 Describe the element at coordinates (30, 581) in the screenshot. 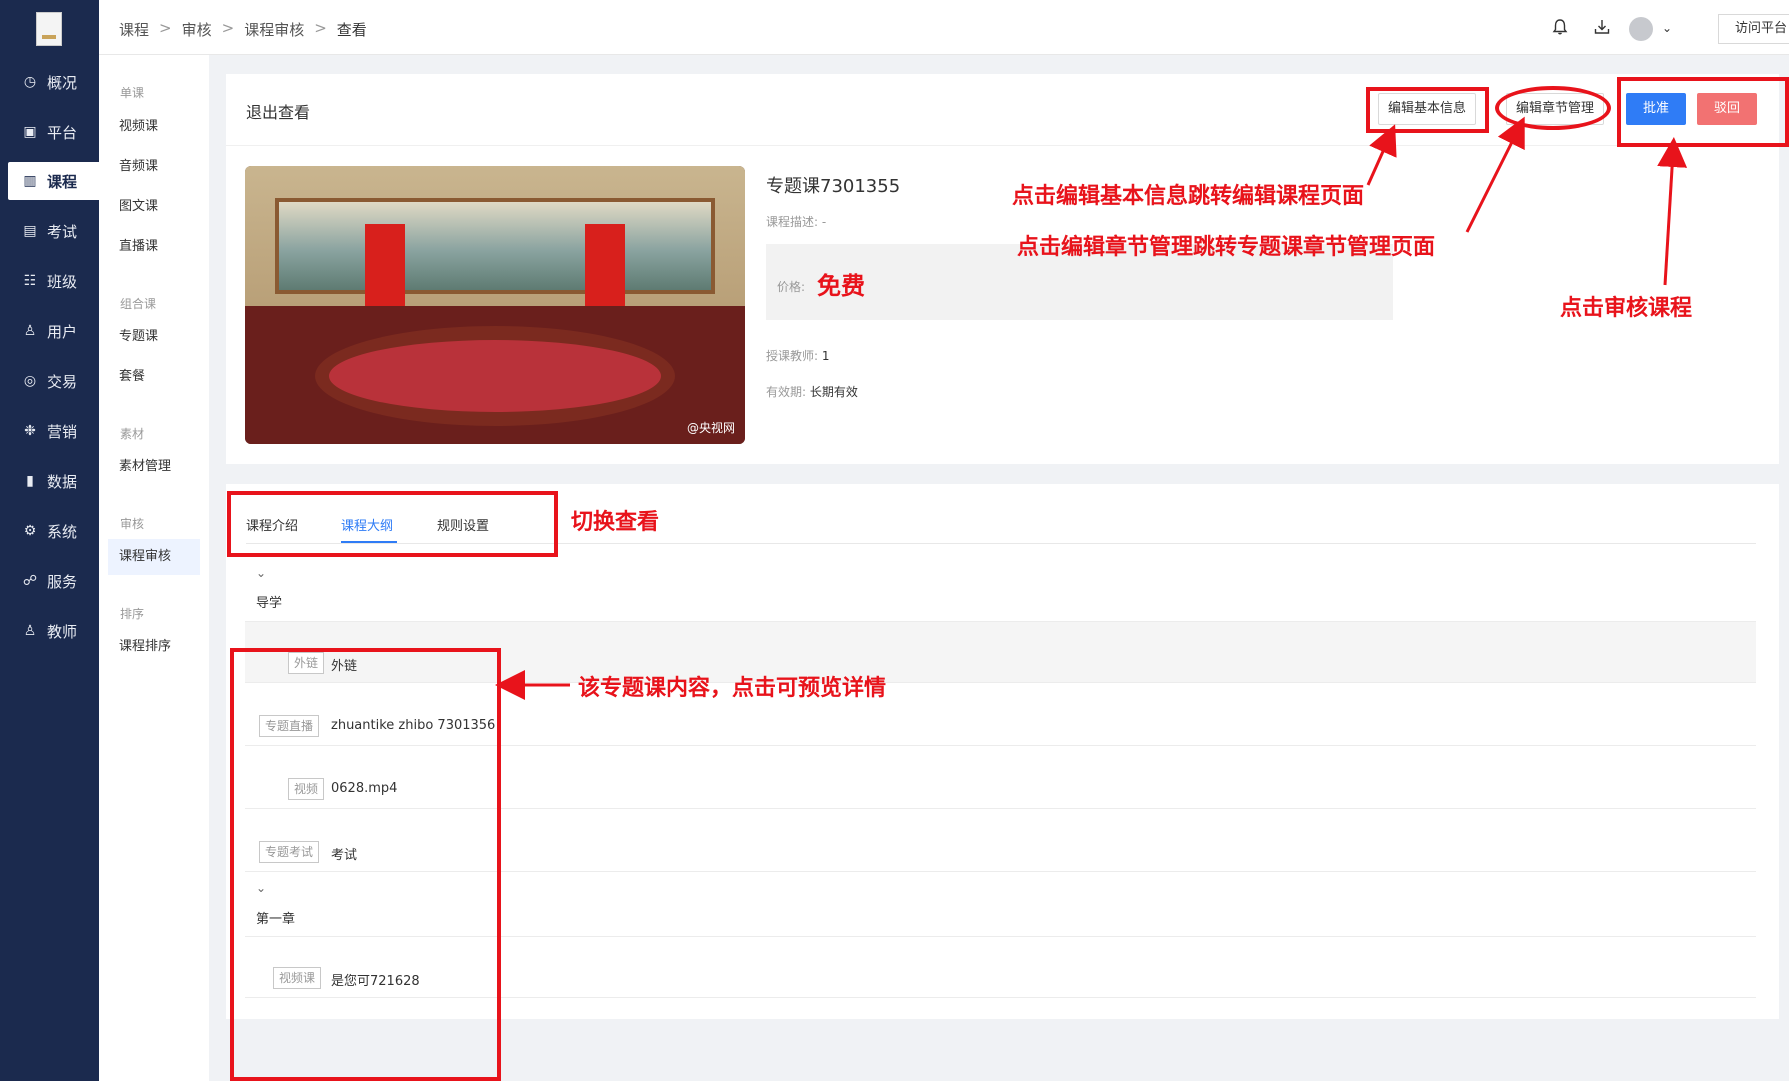

I see `service-icon: ☍` at that location.